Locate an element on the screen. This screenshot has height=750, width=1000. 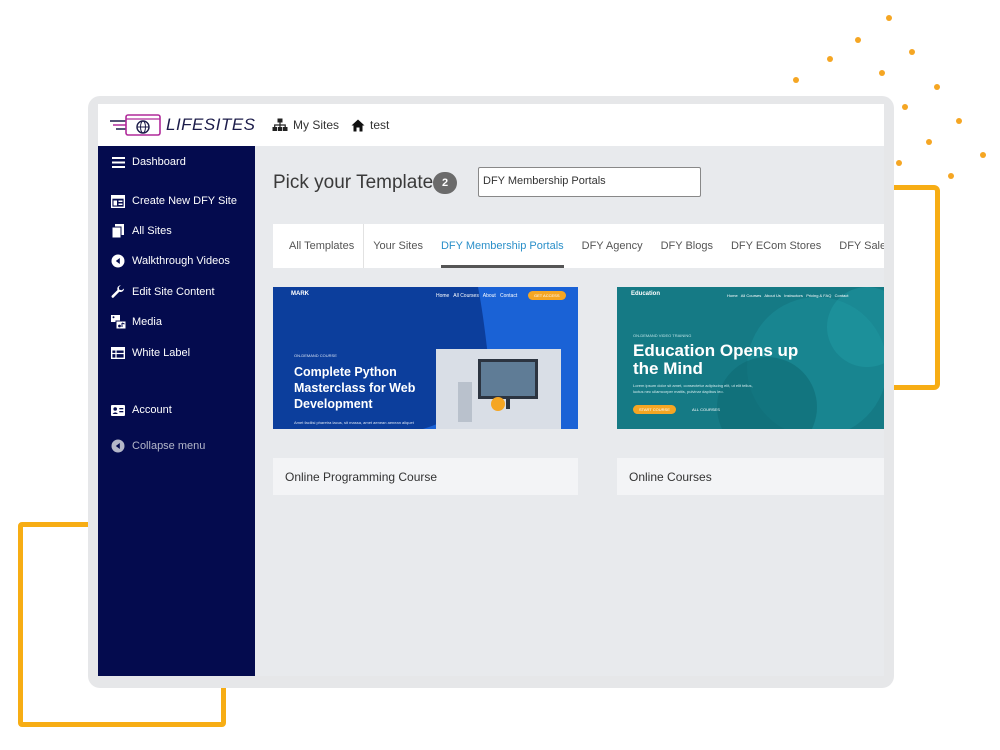
sidebar-item-all-sites: All Sites is located at coordinates (141, 231).